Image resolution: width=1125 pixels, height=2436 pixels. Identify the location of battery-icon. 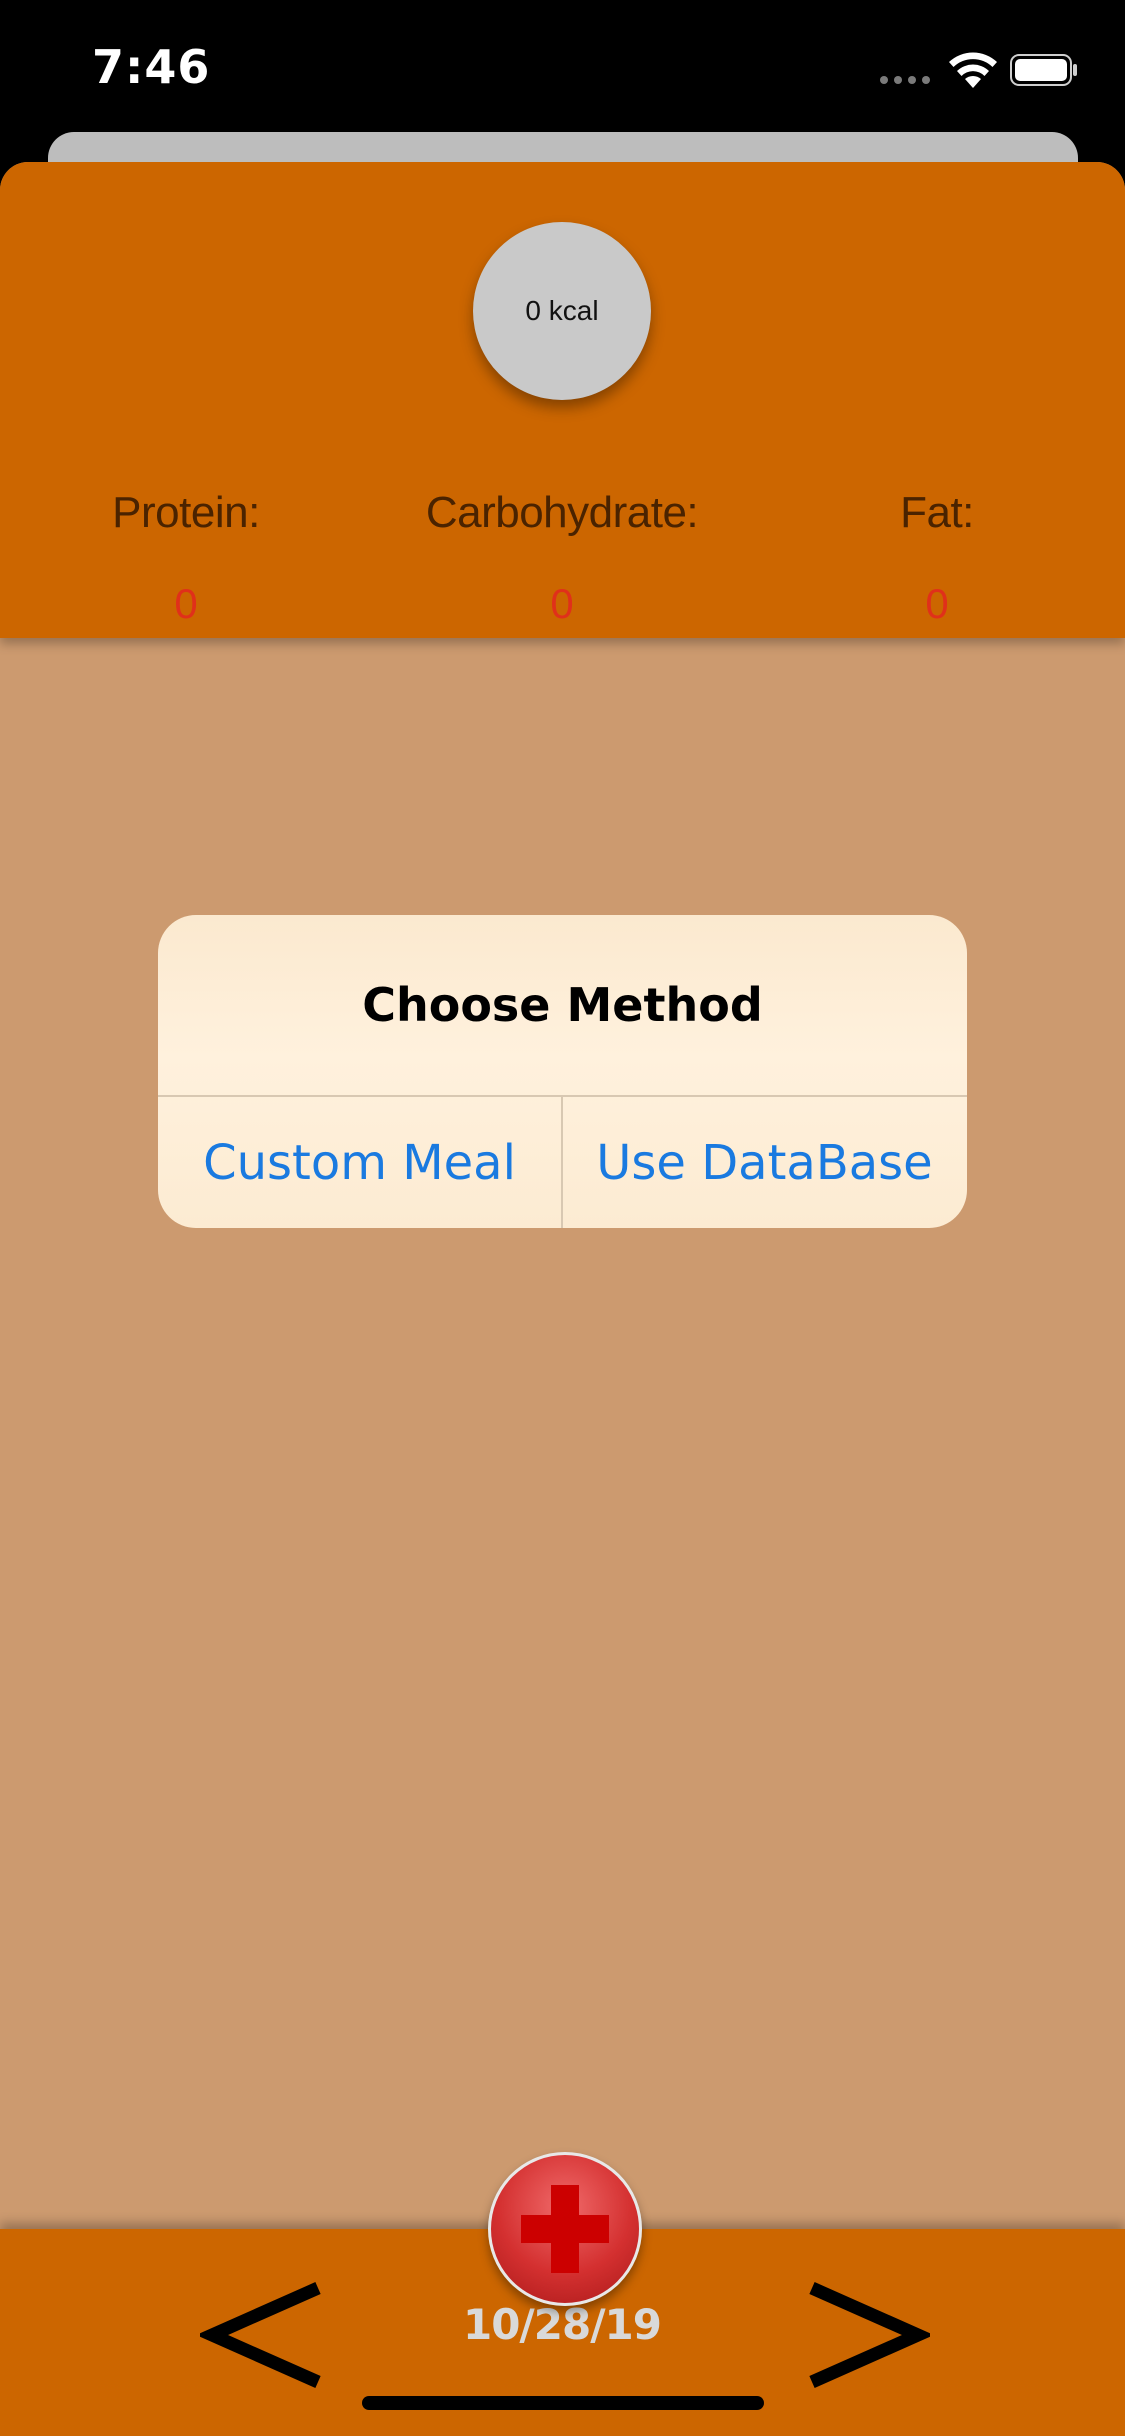
(1043, 70).